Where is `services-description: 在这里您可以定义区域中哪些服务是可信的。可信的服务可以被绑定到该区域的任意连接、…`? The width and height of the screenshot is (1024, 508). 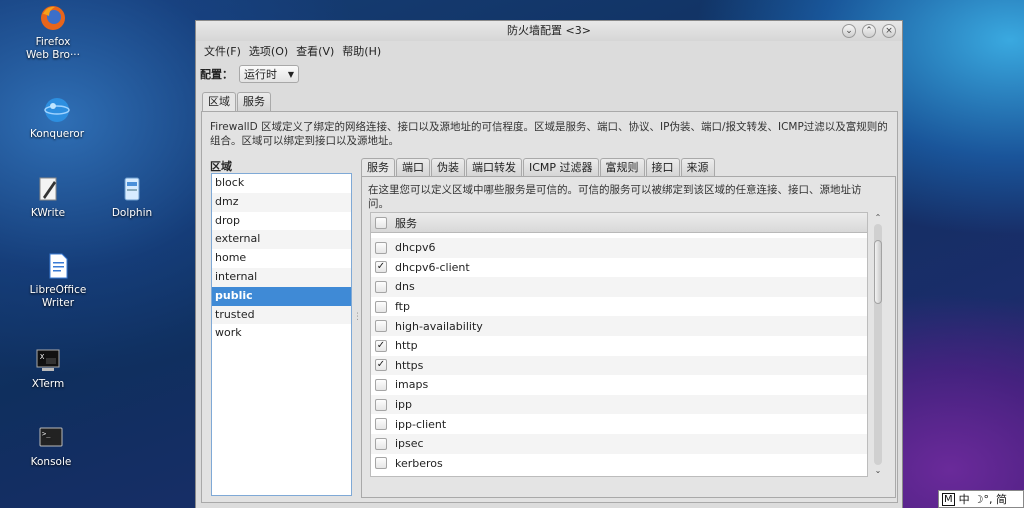 services-description: 在这里您可以定义区域中哪些服务是可信的。可信的服务可以被绑定到该区域的任意连接、… is located at coordinates (615, 197).